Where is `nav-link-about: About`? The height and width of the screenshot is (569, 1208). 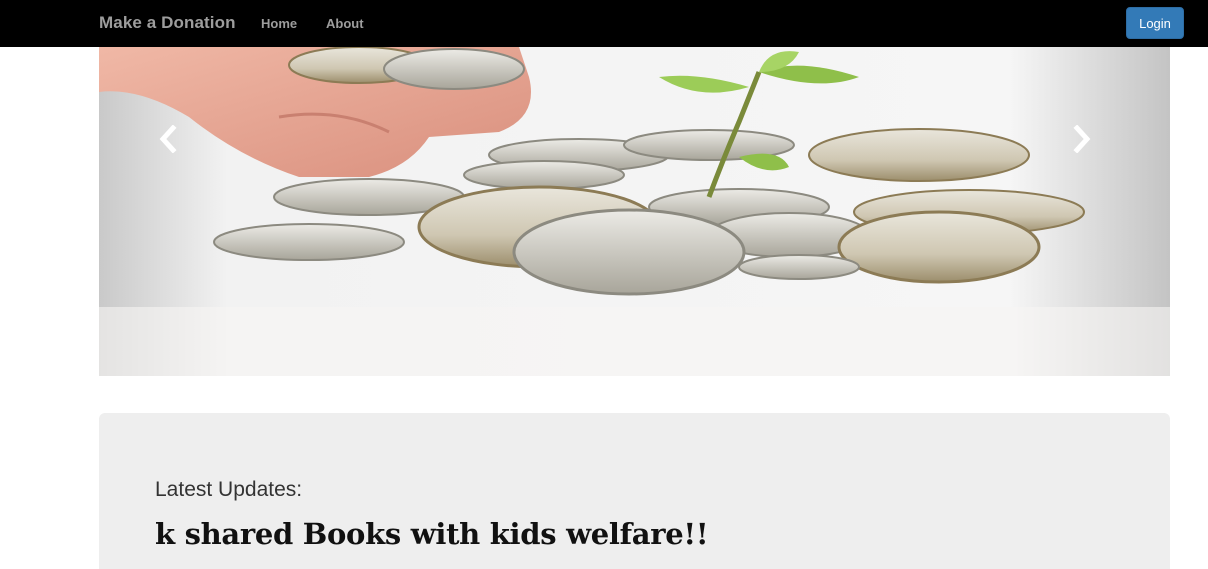
nav-link-about: About is located at coordinates (345, 23).